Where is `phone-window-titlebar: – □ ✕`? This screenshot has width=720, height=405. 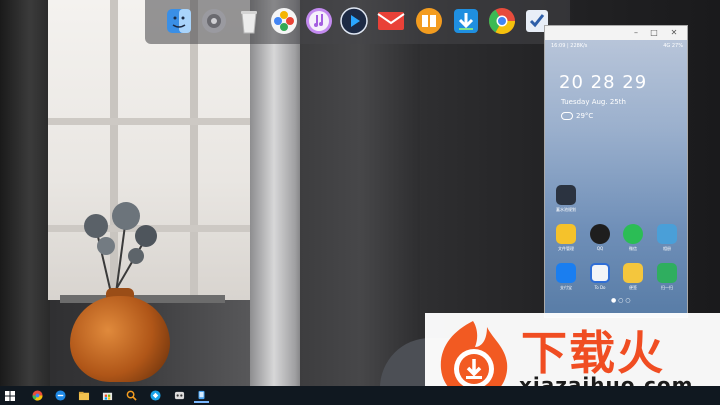
phone-window-titlebar: – □ ✕ is located at coordinates (616, 33).